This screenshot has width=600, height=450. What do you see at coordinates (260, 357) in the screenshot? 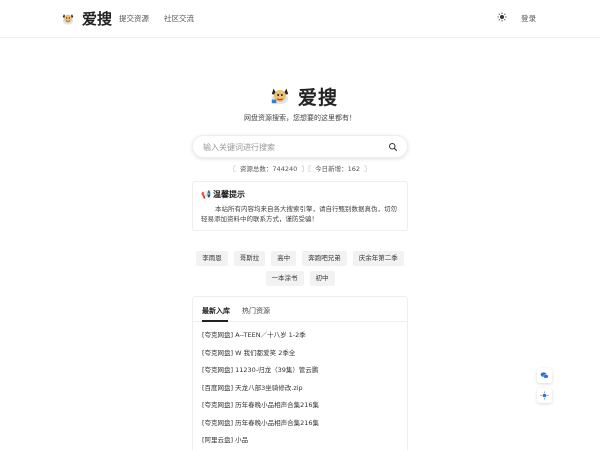
I see `list-item: [夸克网盘] W 我们都爱笑 2季全` at bounding box center [260, 357].